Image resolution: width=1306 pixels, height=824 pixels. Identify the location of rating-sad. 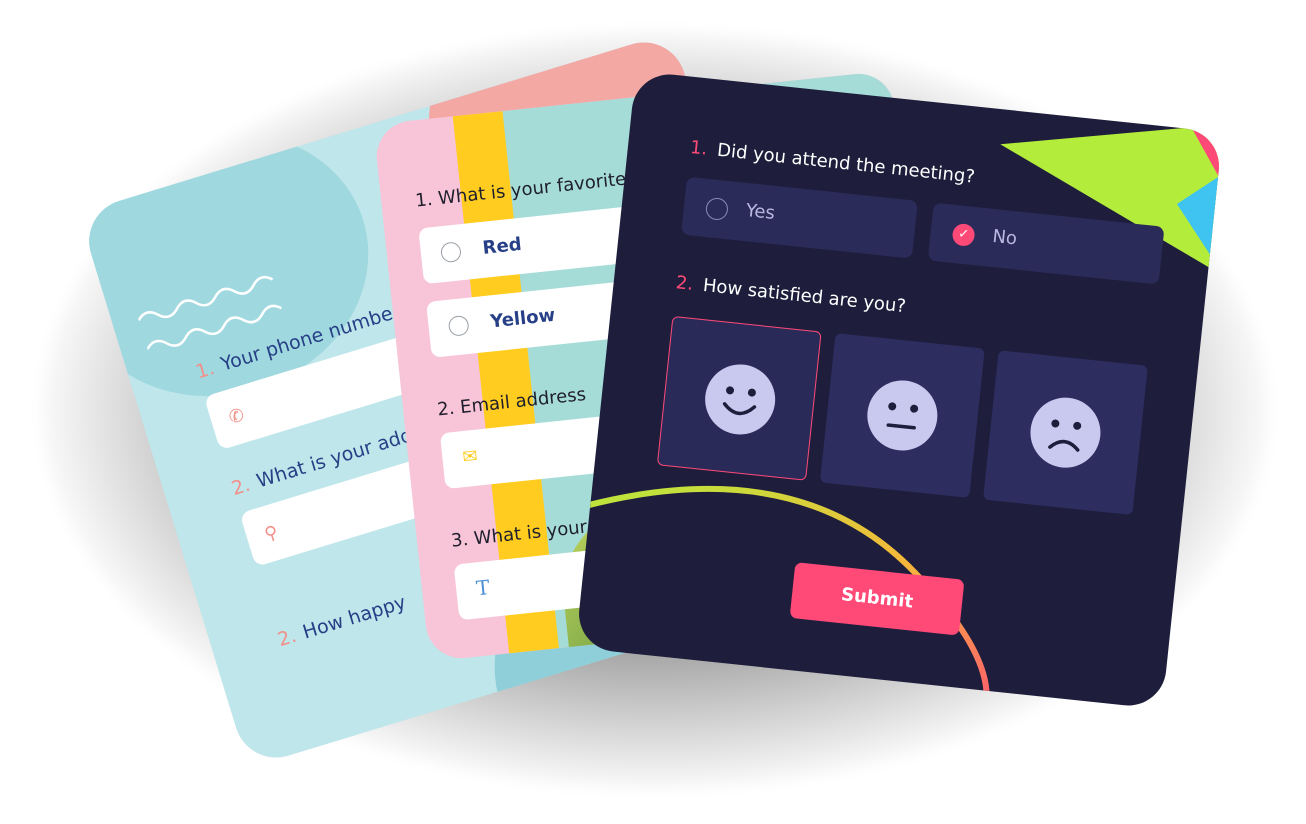
(1065, 433).